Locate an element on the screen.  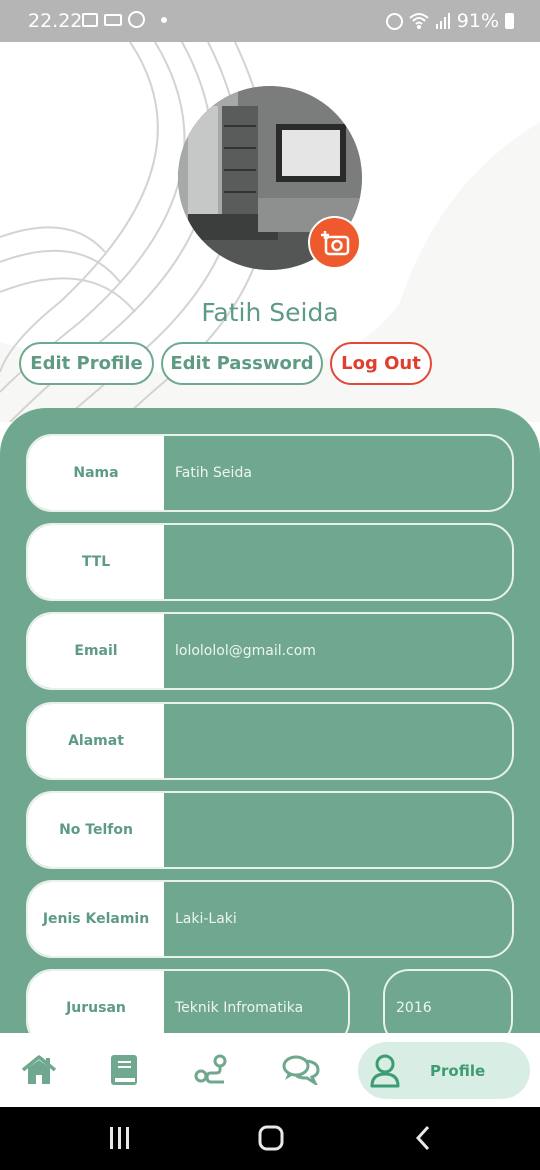
image-icon is located at coordinates (90, 19).